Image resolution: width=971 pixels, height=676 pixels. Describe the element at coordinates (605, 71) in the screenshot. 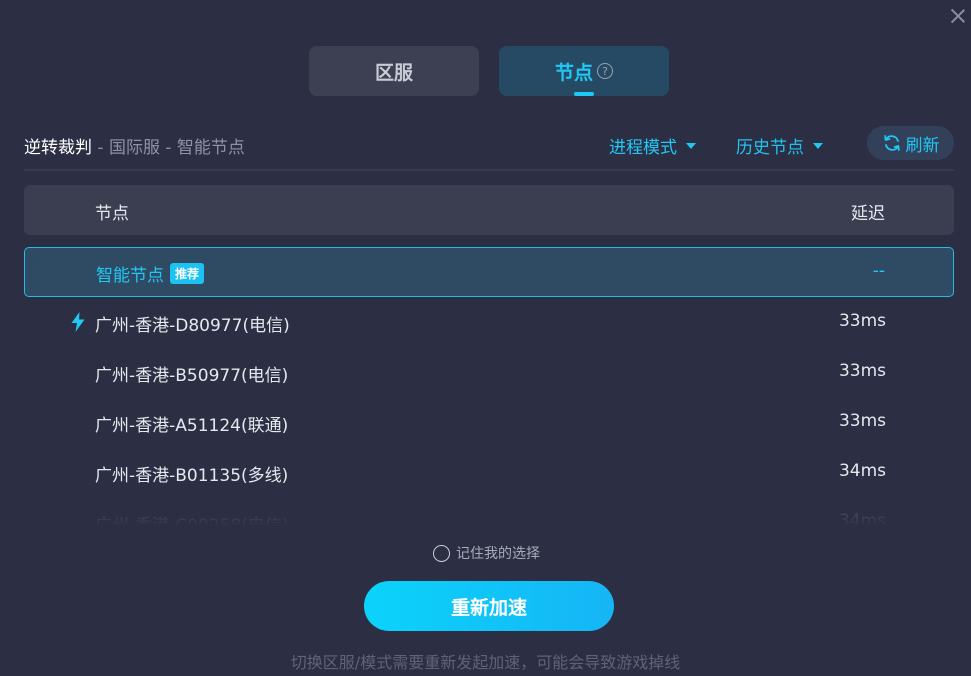

I see `help-icon: ?` at that location.